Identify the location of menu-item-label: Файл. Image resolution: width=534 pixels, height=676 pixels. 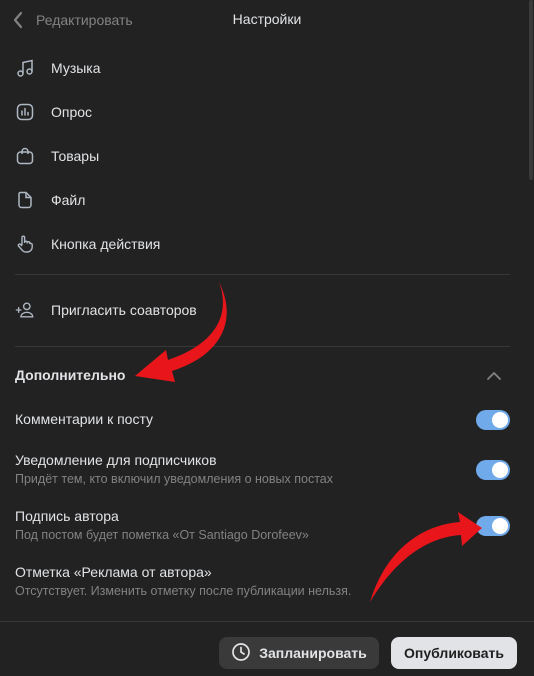
(68, 200).